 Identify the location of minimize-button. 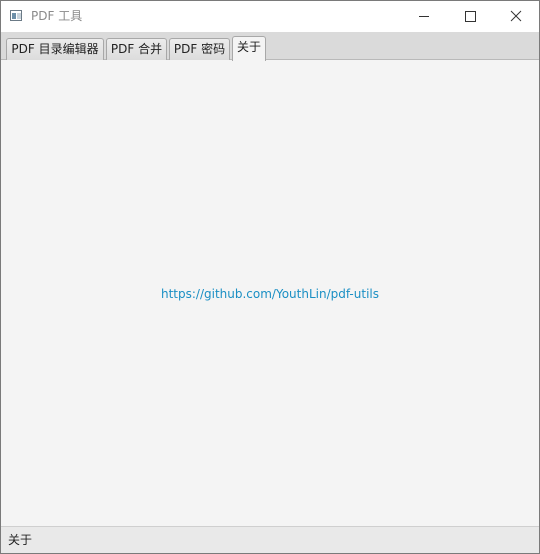
(424, 16).